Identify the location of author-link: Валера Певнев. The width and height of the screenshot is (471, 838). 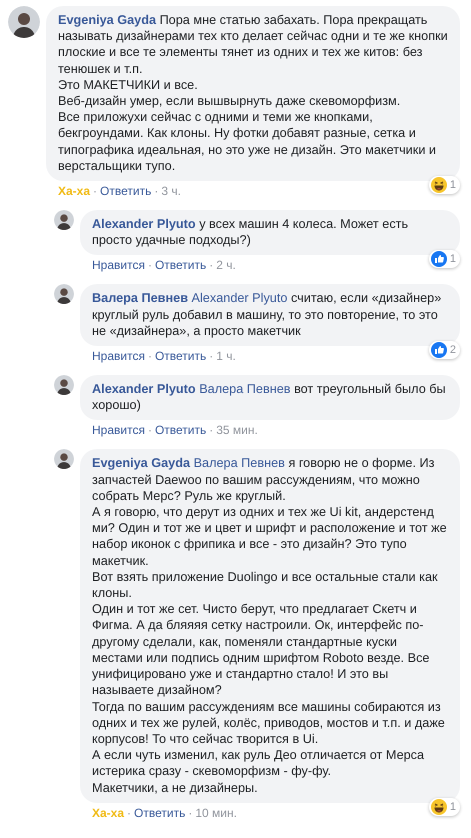
(140, 298).